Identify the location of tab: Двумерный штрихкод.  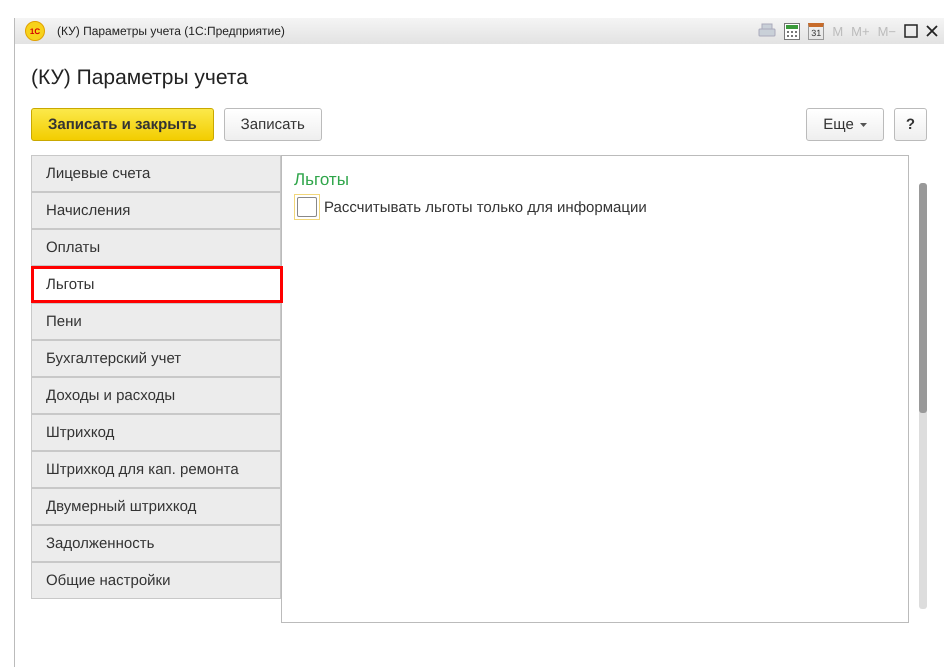
(156, 506).